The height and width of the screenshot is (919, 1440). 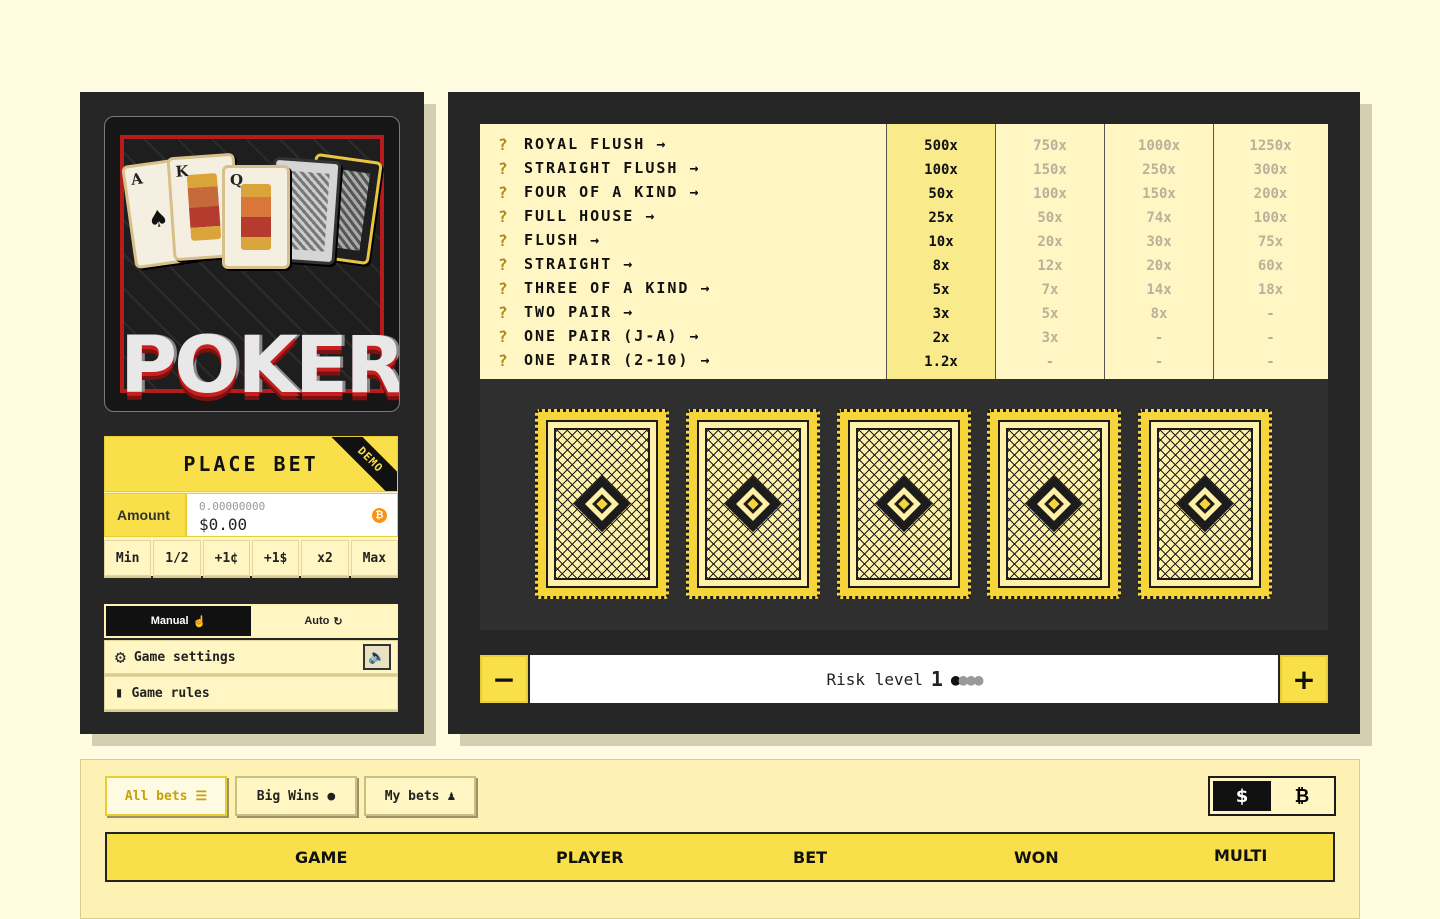 I want to click on refresh-icon: ↻, so click(x=338, y=621).